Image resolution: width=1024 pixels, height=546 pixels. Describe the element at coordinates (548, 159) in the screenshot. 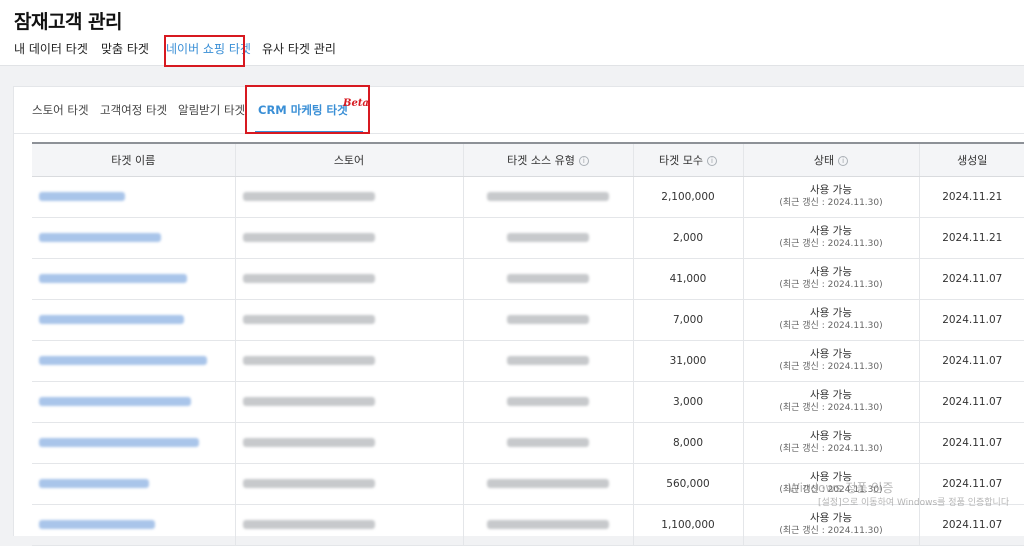

I see `column-header-source-type: 타겟 소스 유형 i` at that location.